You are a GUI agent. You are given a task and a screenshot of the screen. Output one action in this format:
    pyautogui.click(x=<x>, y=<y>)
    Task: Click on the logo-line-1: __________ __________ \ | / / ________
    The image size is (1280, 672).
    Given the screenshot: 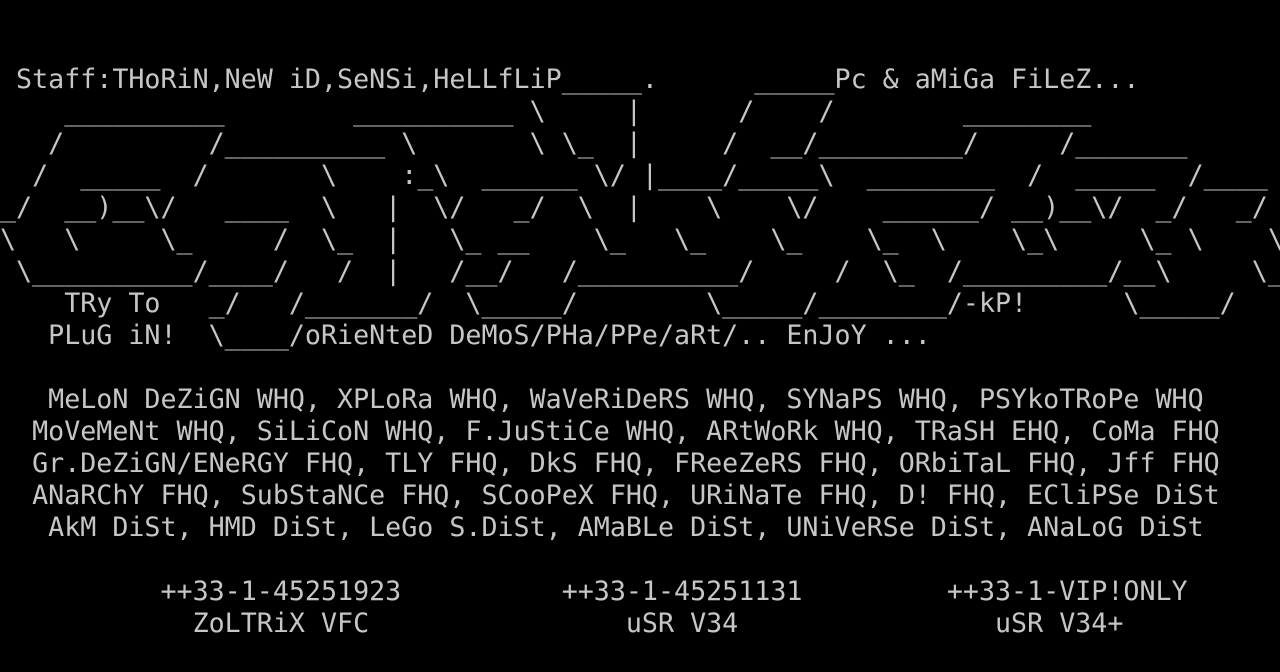 What is the action you would take?
    pyautogui.click(x=546, y=111)
    